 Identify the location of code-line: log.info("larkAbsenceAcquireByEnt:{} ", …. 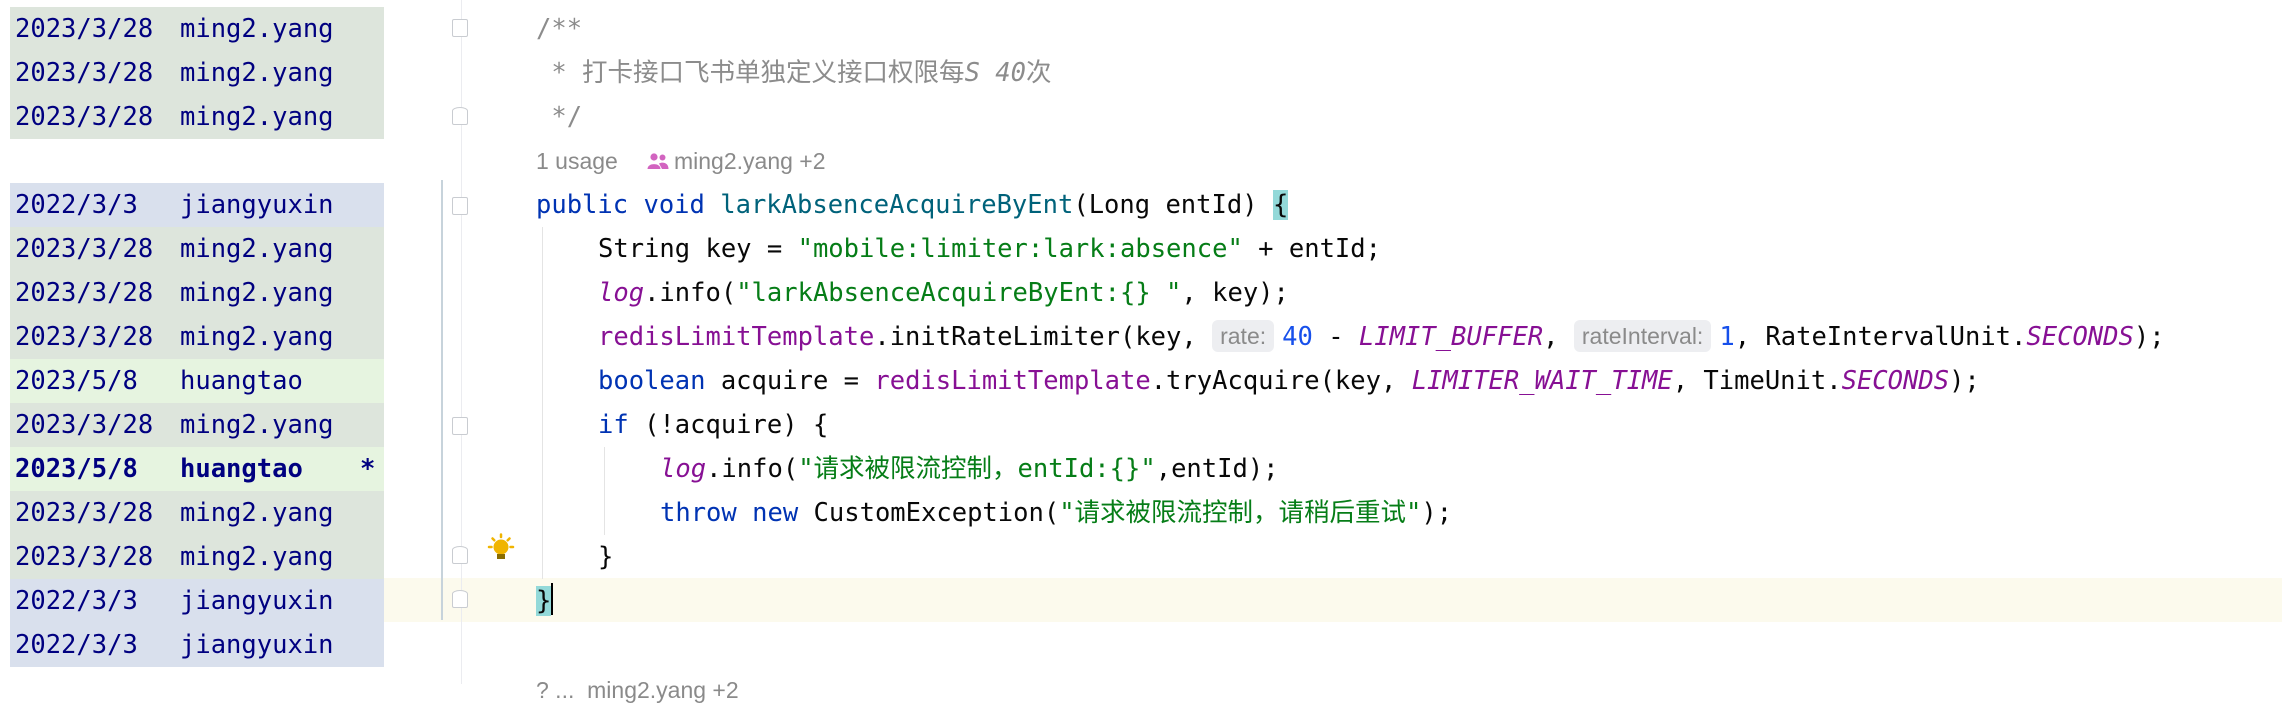
(943, 293).